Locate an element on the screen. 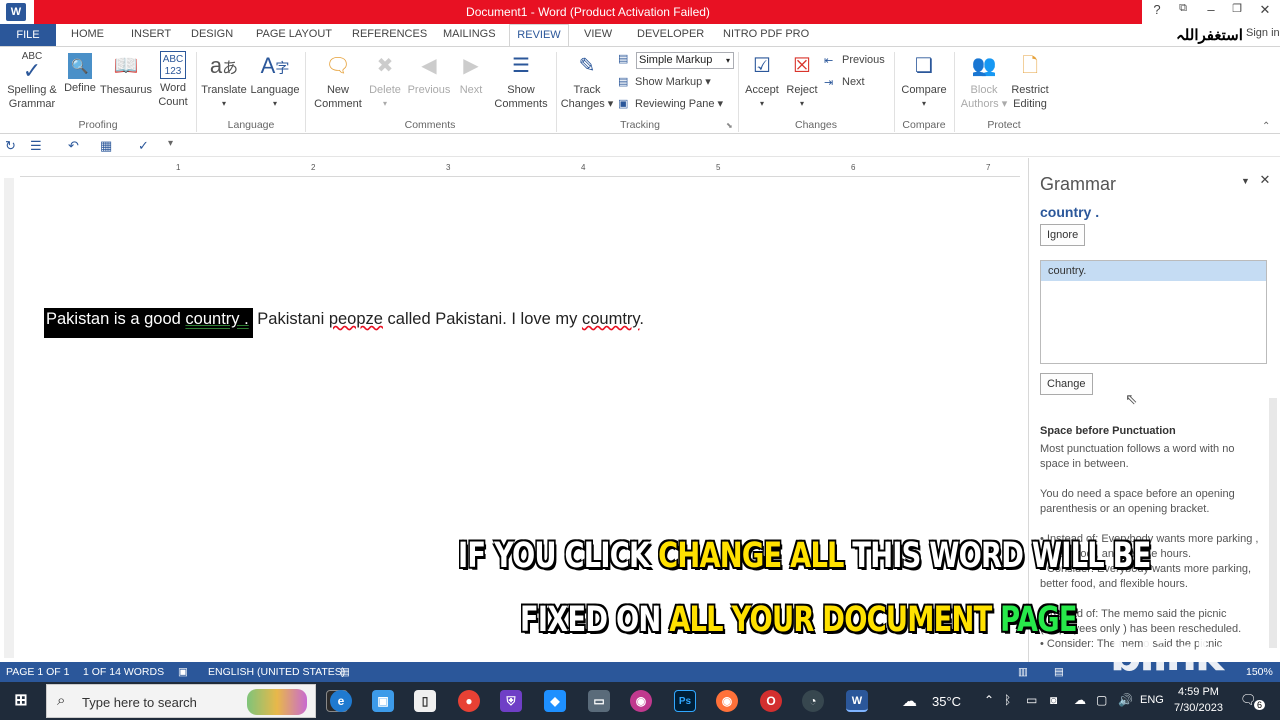 The height and width of the screenshot is (720, 1280). tab-view: VIEW is located at coordinates (598, 34).